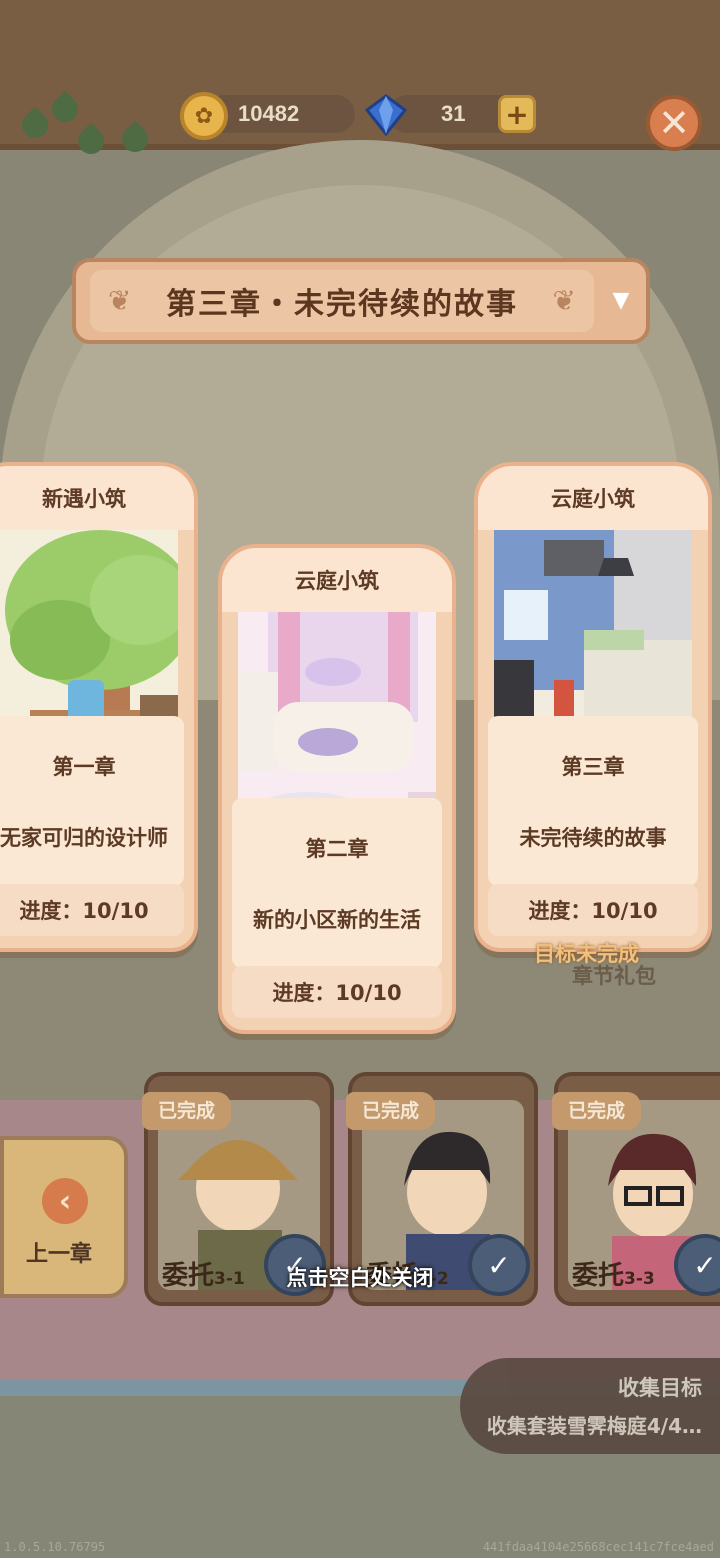 The image size is (720, 1558). Describe the element at coordinates (386, 115) in the screenshot. I see `gem-icon` at that location.